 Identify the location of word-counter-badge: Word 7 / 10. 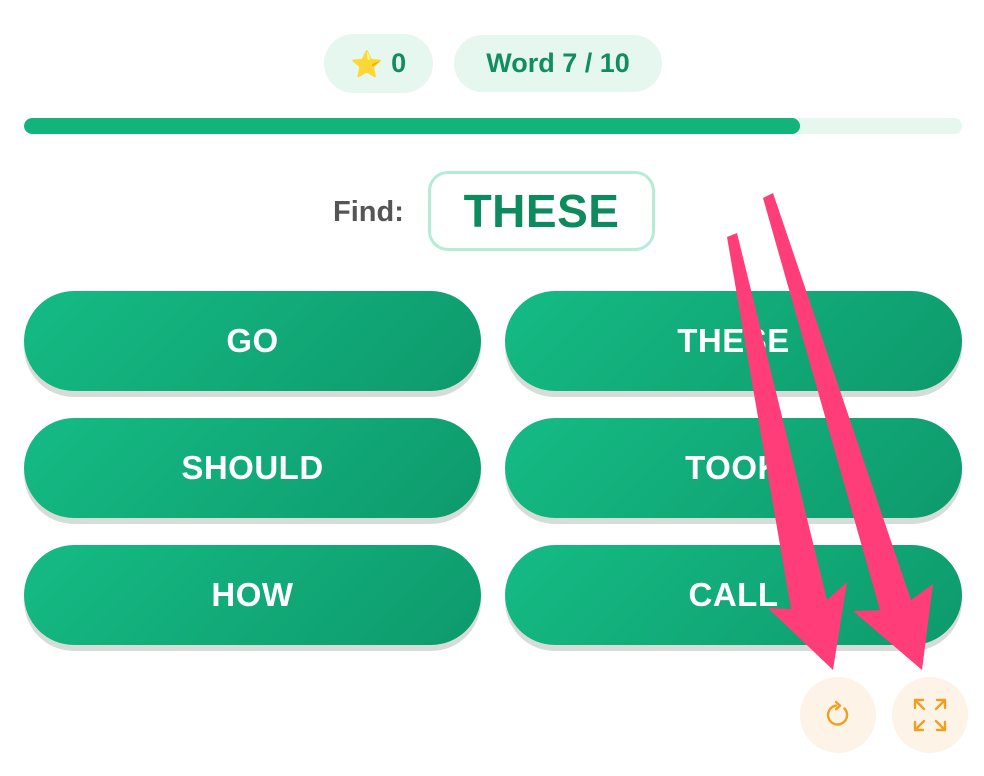
(558, 63).